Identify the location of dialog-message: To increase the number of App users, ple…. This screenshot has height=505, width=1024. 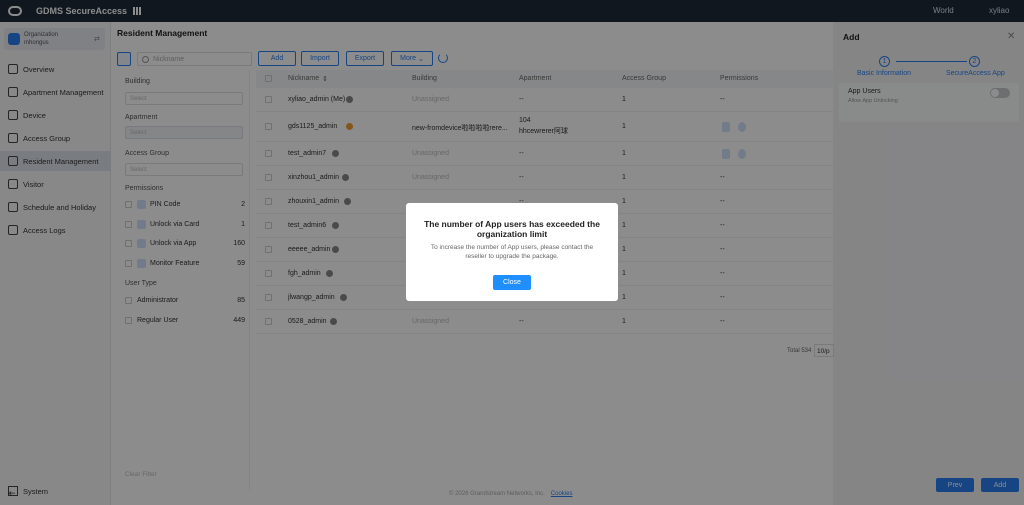
(512, 252).